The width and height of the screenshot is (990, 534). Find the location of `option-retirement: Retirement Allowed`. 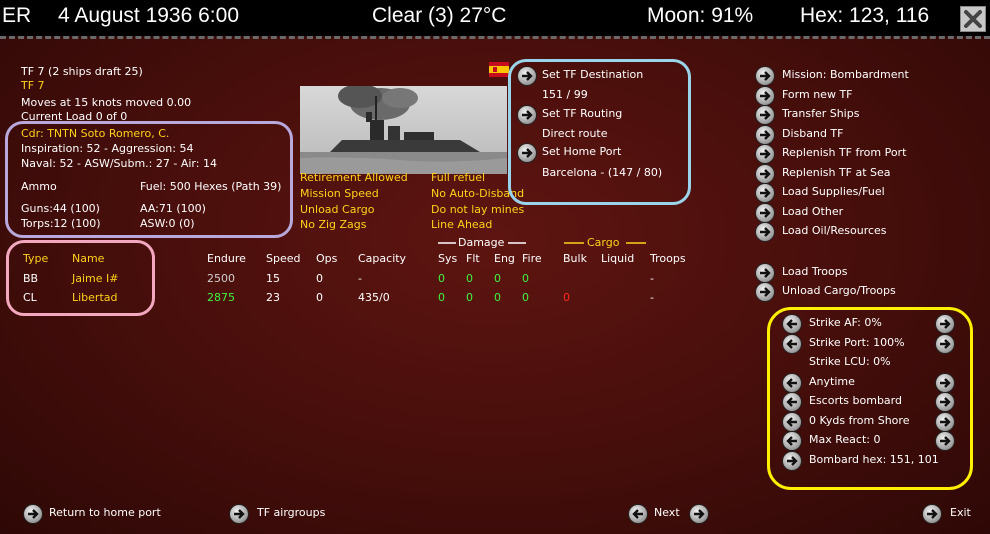

option-retirement: Retirement Allowed is located at coordinates (354, 178).